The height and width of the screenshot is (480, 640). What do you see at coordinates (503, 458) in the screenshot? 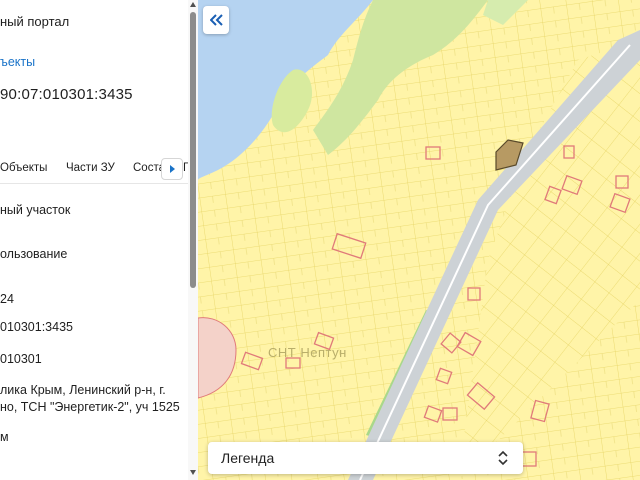
I see `expand-collapse-icon` at bounding box center [503, 458].